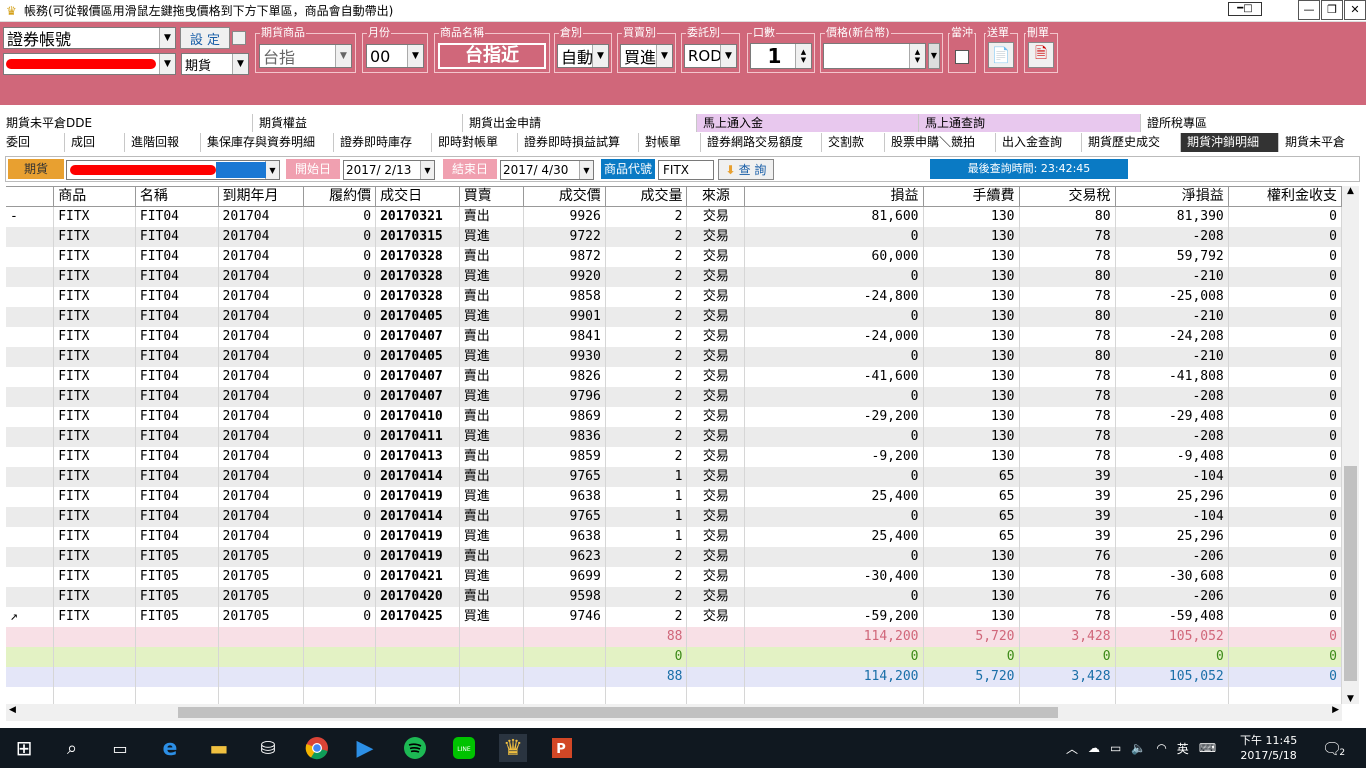 The height and width of the screenshot is (768, 1366). What do you see at coordinates (852, 142) in the screenshot?
I see `tab-settlement: 交割款` at bounding box center [852, 142].